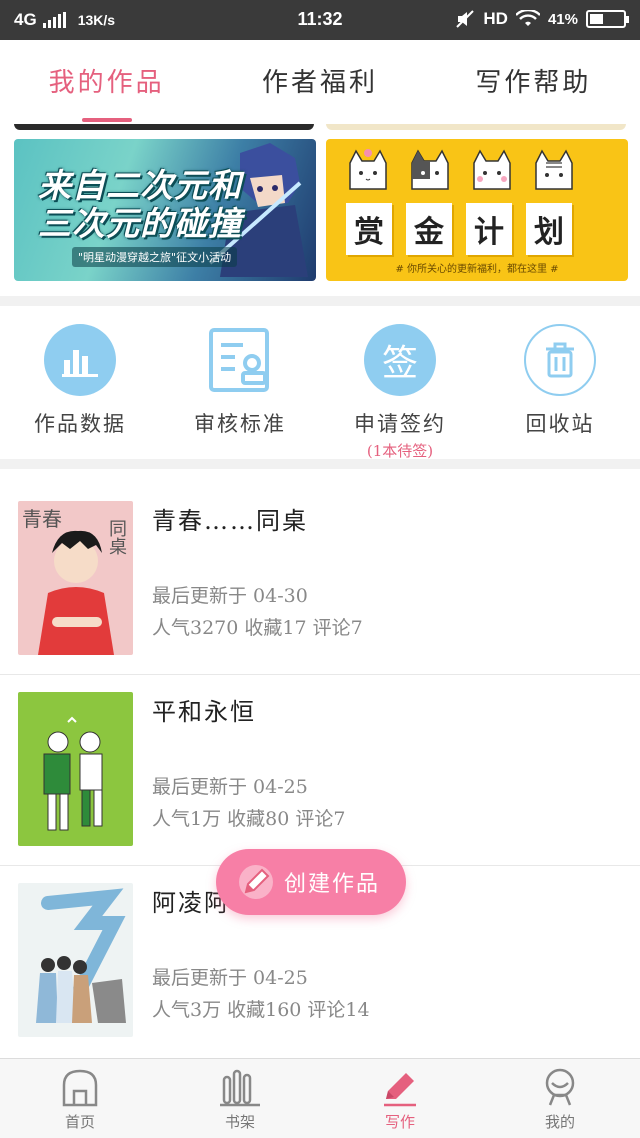 The height and width of the screenshot is (1138, 640). I want to click on bookshelf-icon, so click(240, 1088).